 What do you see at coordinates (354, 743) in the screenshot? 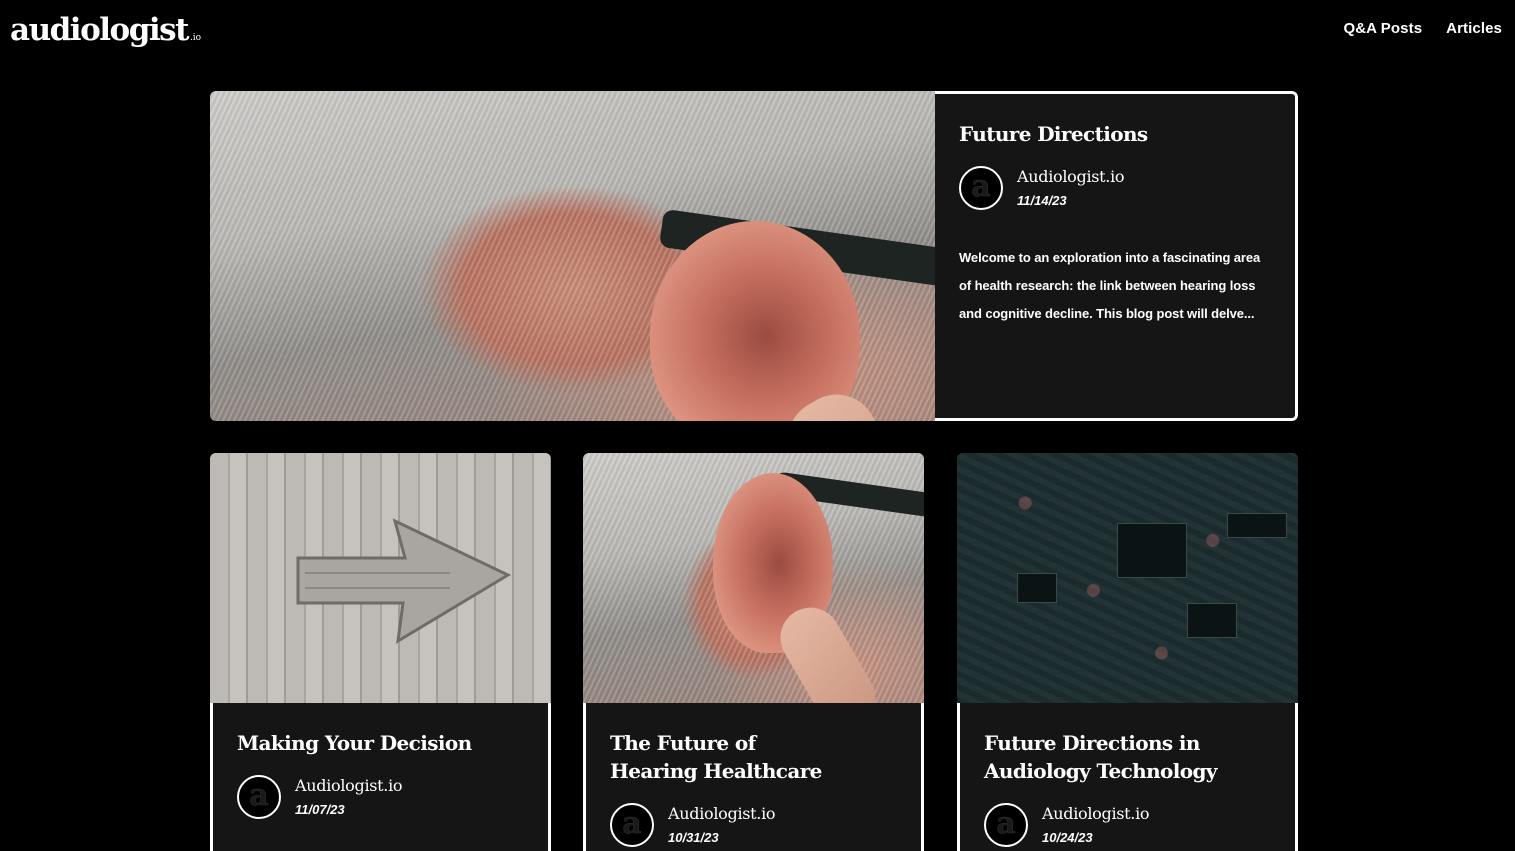
I see `post-title-line: Making Your Decision` at bounding box center [354, 743].